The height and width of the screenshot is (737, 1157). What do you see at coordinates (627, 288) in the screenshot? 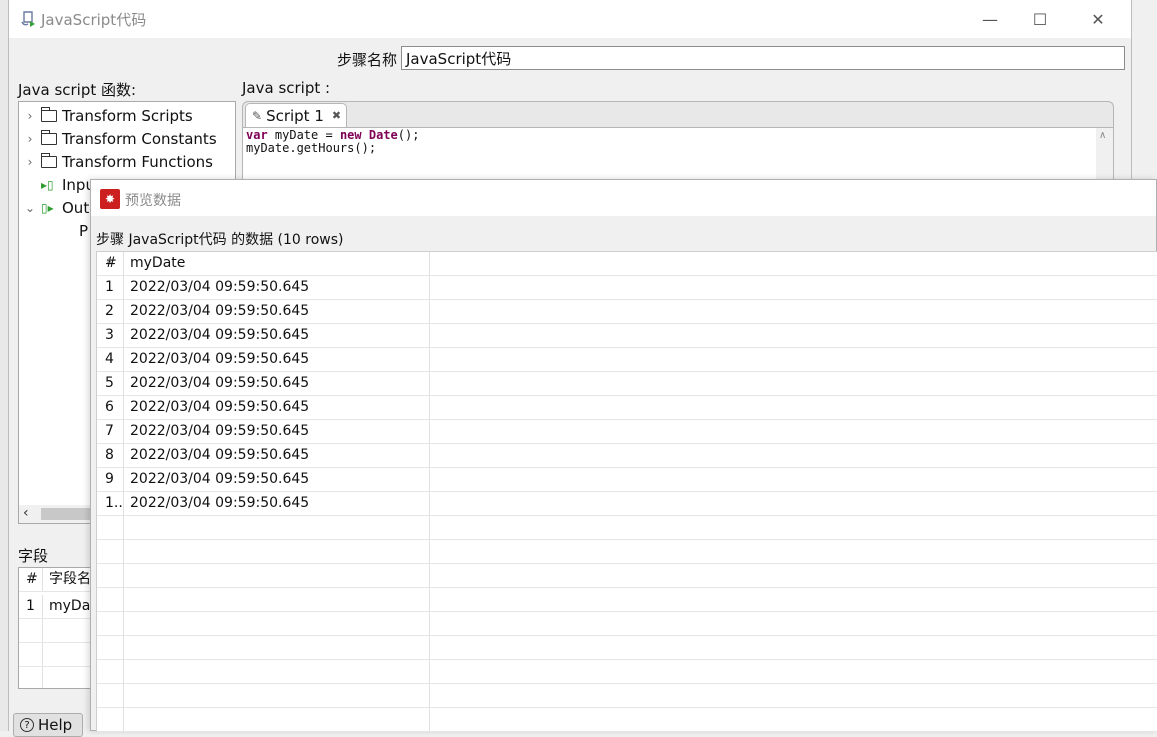
I see `table-row: 1 2022/03/04 09:59:50.645` at bounding box center [627, 288].